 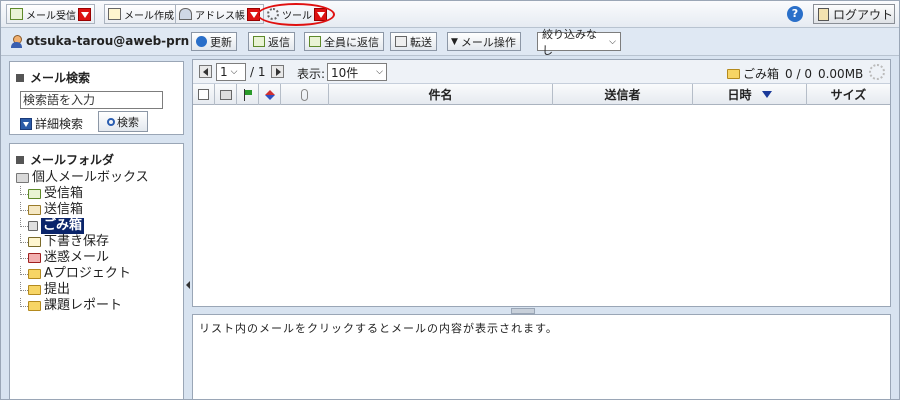 What do you see at coordinates (863, 14) in the screenshot?
I see `logout-label: ログアウト` at bounding box center [863, 14].